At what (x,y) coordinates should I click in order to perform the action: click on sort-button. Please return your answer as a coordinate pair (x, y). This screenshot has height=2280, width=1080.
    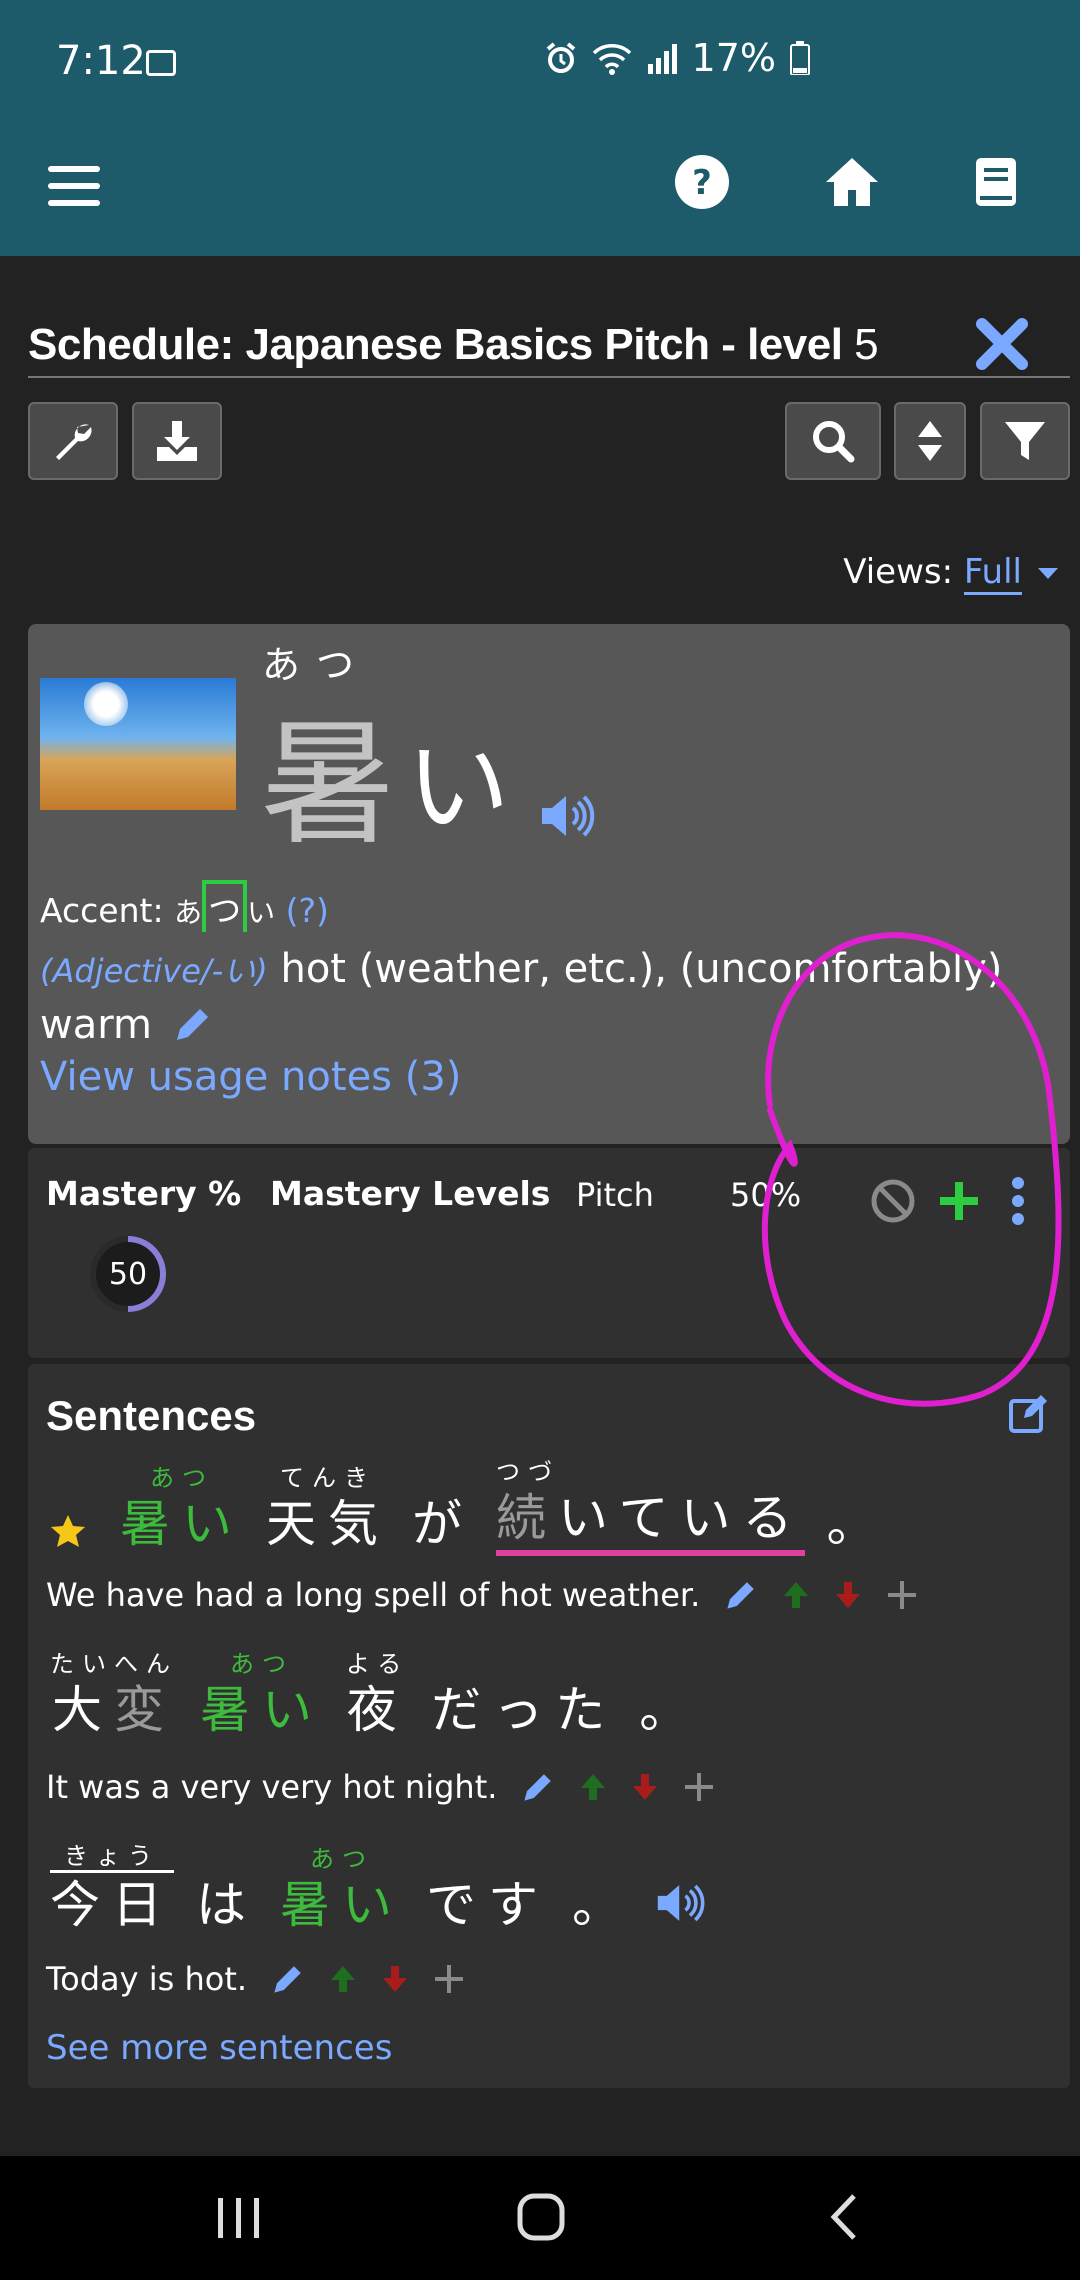
    Looking at the image, I should click on (930, 441).